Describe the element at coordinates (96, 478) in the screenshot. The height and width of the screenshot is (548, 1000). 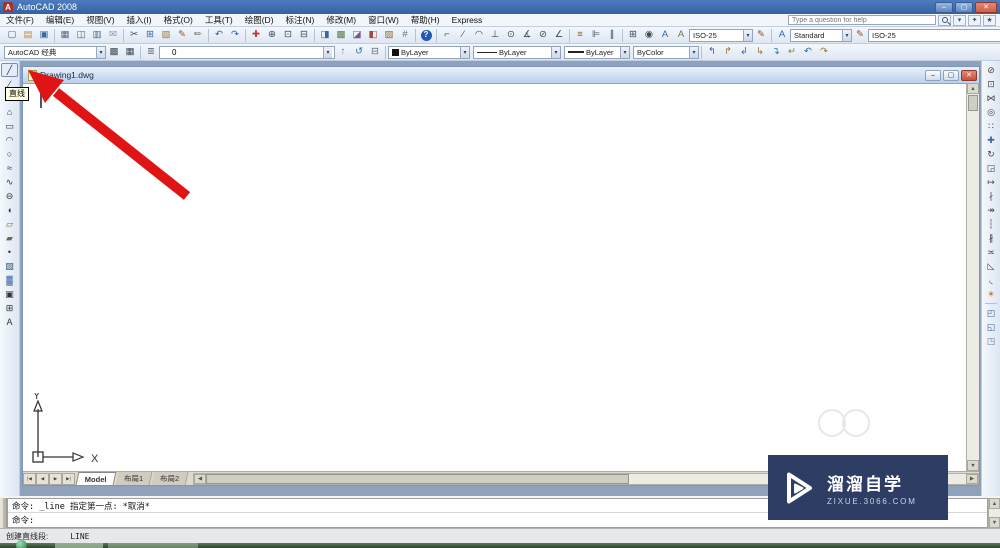
I see `layout-tab: Model` at that location.